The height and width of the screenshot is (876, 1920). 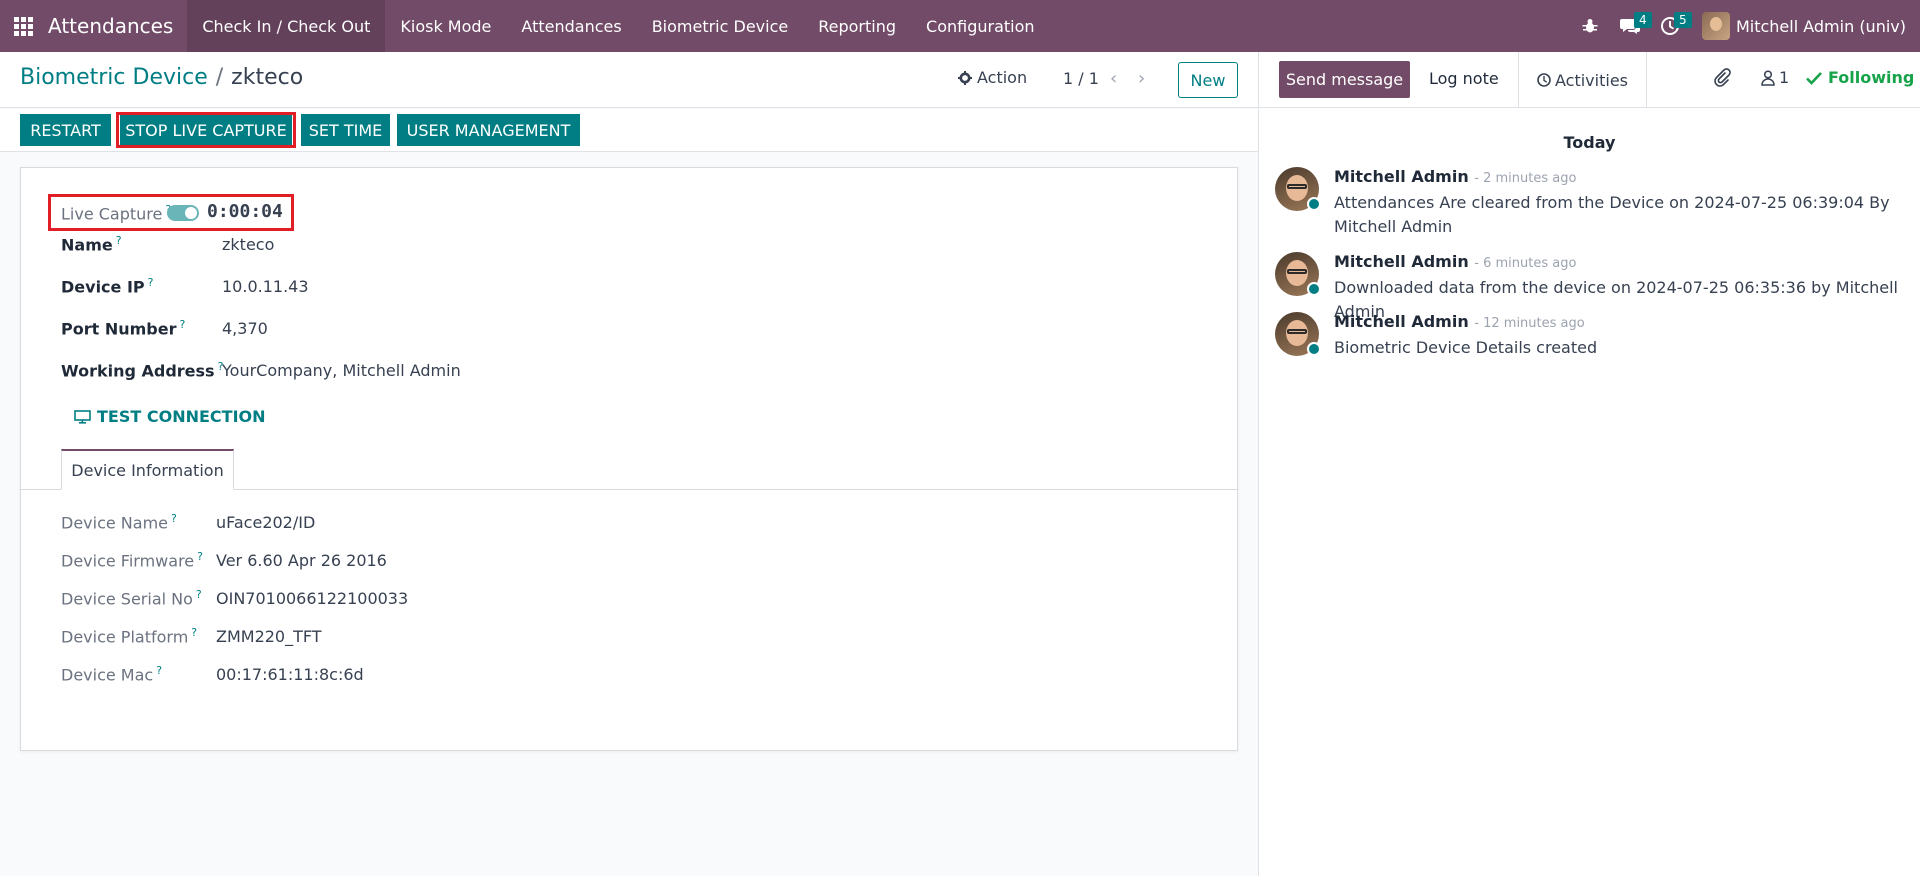 I want to click on restart-button: RESTART, so click(x=65, y=130).